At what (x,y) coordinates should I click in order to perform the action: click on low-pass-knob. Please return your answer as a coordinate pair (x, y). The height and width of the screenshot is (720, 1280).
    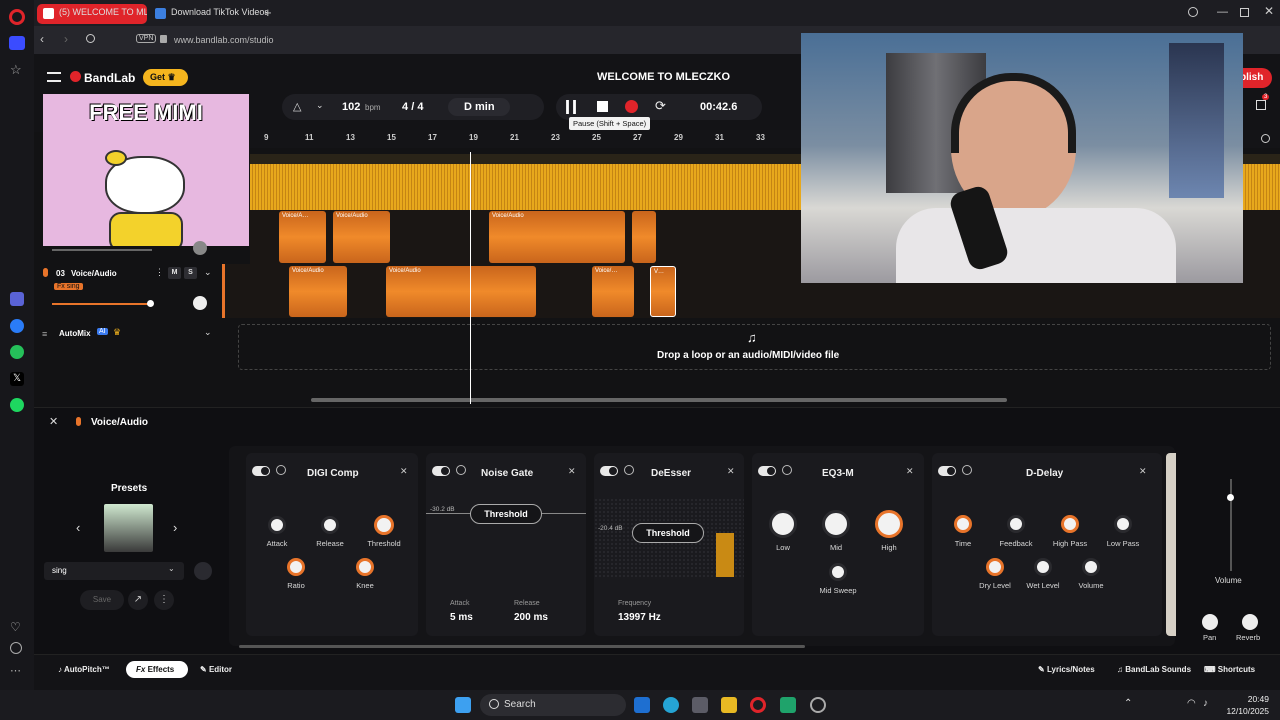
    Looking at the image, I should click on (1123, 524).